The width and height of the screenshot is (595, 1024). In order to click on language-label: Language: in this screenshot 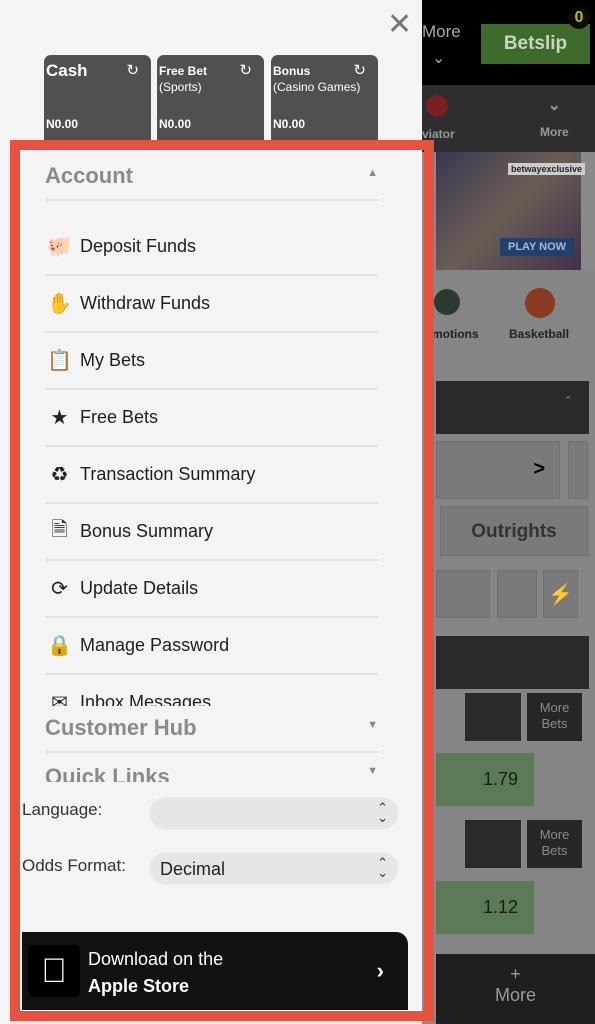, I will do `click(62, 809)`.